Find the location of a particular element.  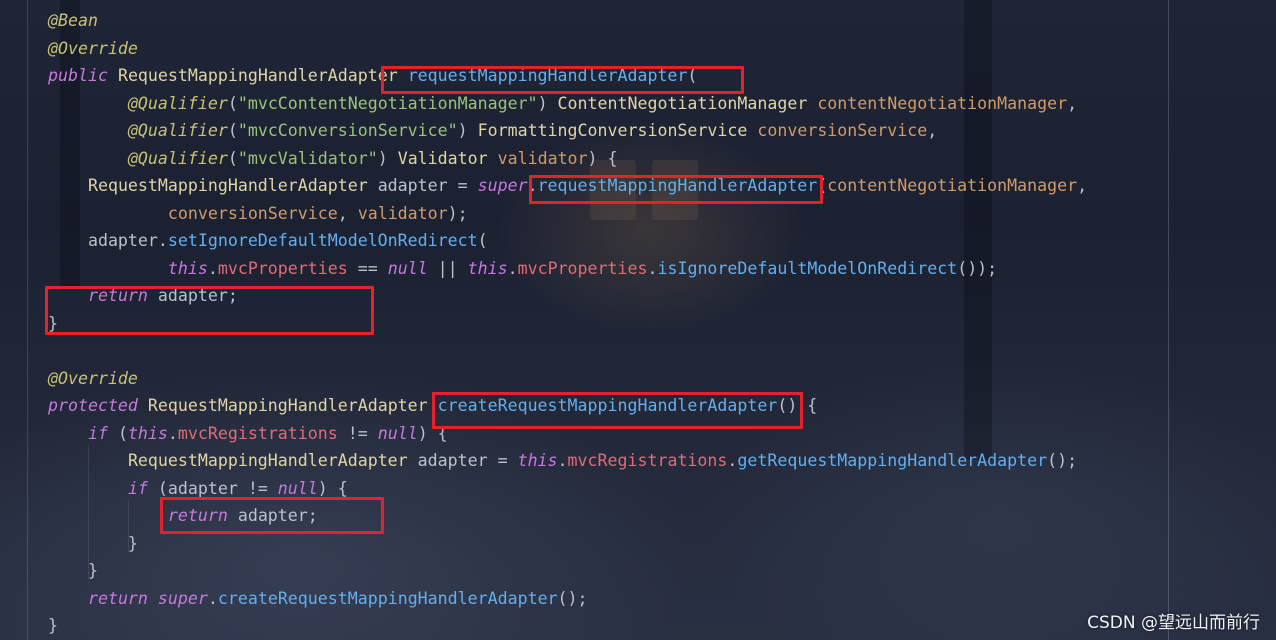

code-token-plain: == is located at coordinates (367, 268).